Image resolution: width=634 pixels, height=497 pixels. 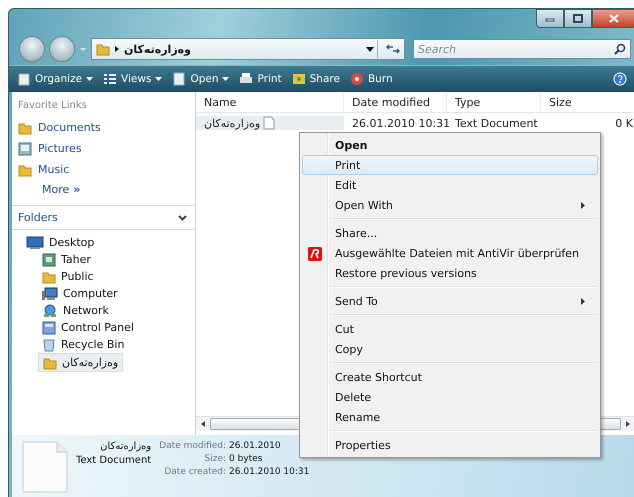 I want to click on tree-item: Control Panel, so click(x=88, y=327).